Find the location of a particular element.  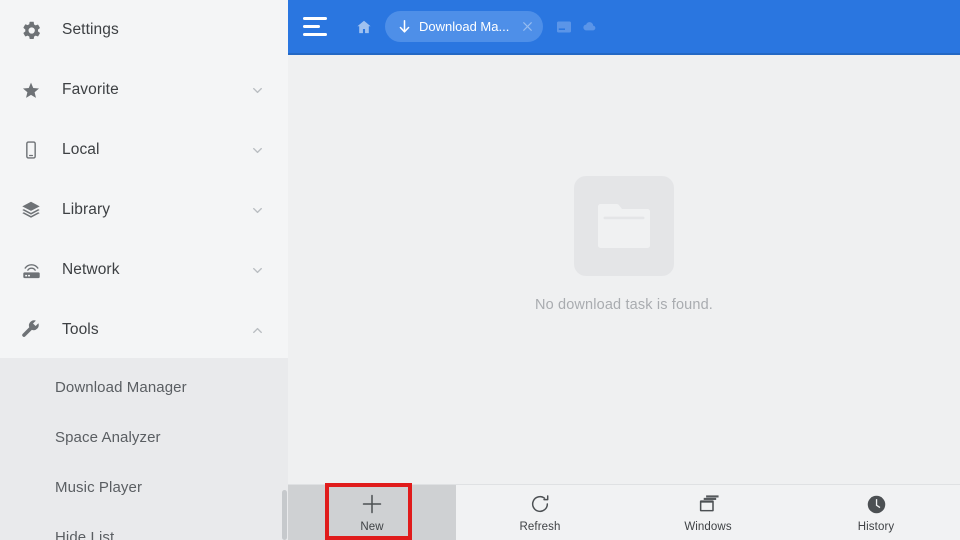

download-arrow-icon is located at coordinates (404, 27).